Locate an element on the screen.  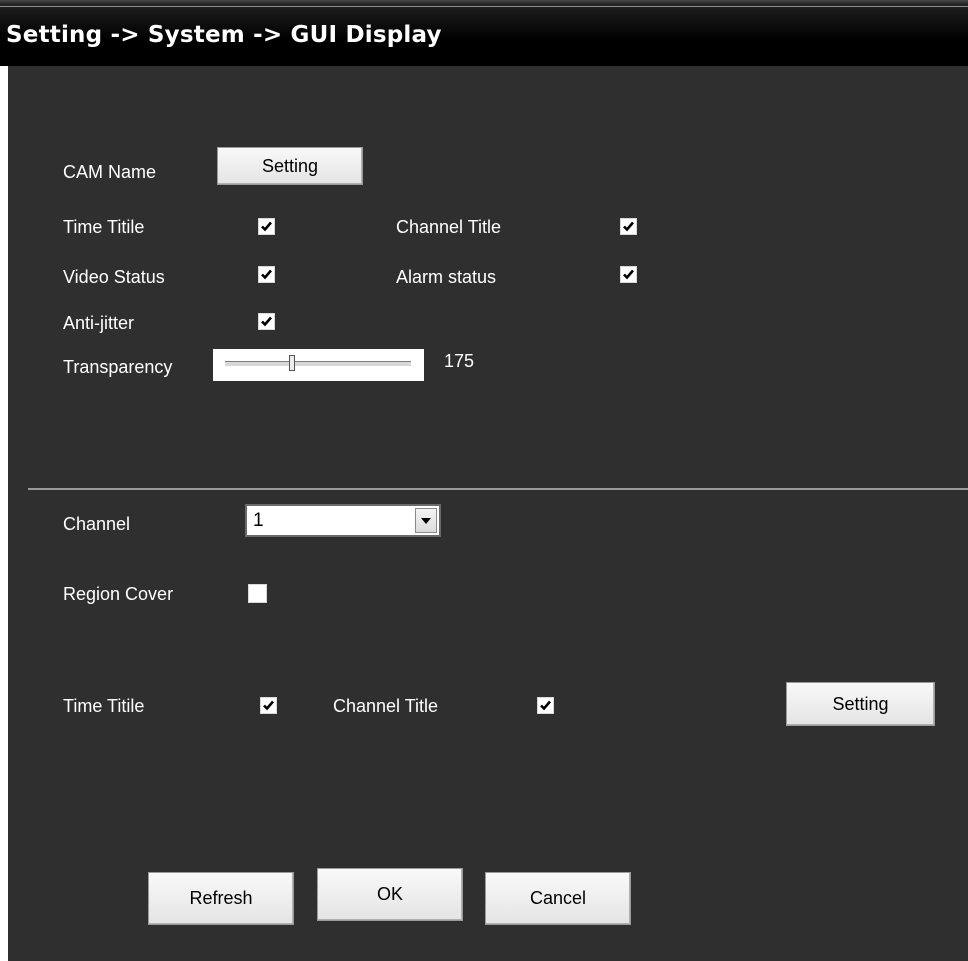
channel-channel-title-label: Channel Title is located at coordinates (386, 706).